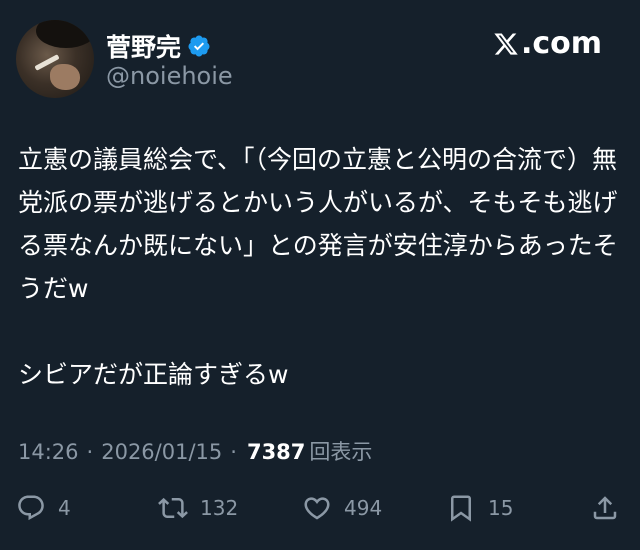  Describe the element at coordinates (363, 508) in the screenshot. I see `like-count: 494` at that location.